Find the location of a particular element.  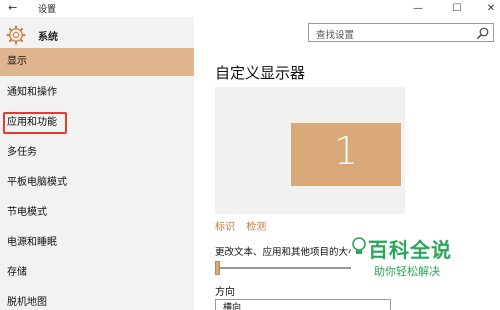

scale-slider-thumb is located at coordinates (217, 268).